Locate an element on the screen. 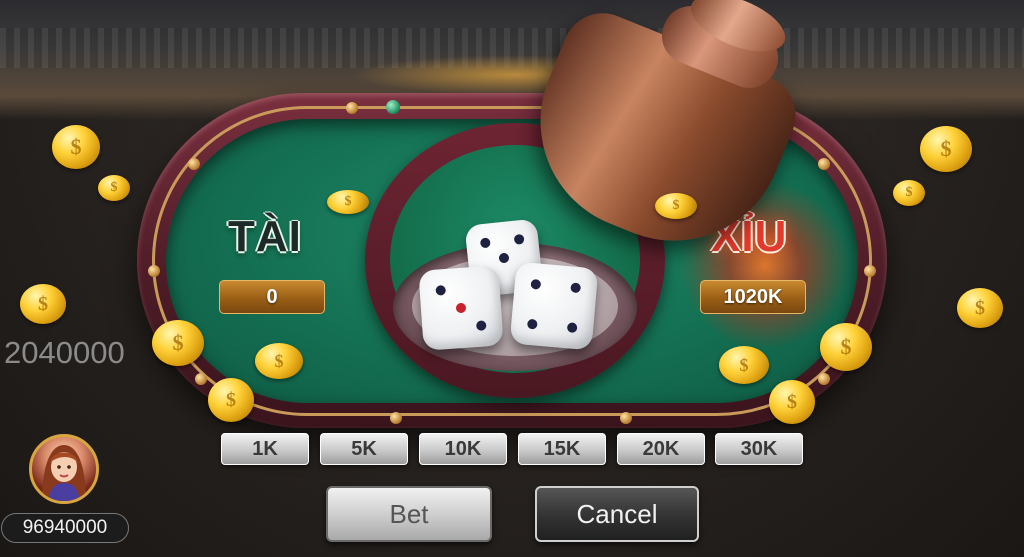 The width and height of the screenshot is (1024, 557). chip-30k: 30K is located at coordinates (759, 449).